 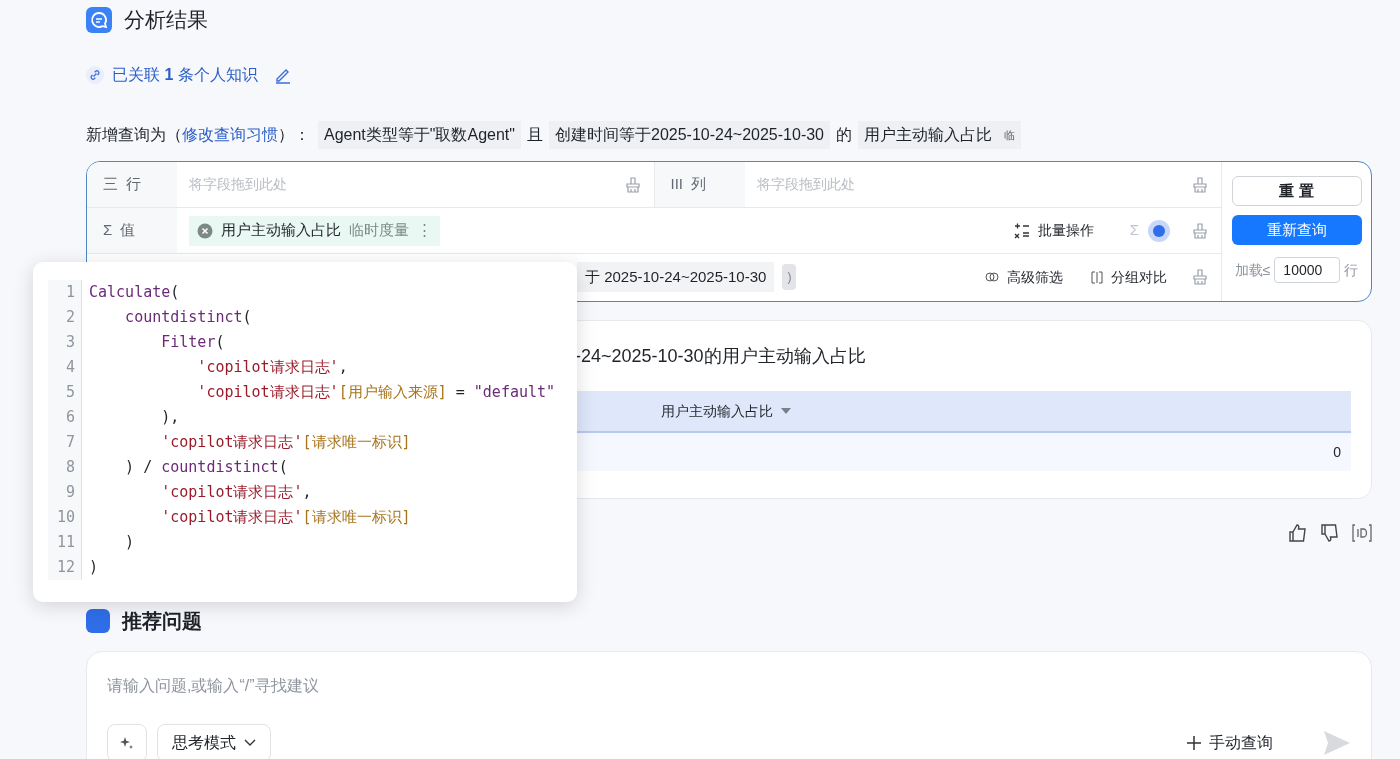 I want to click on line-number: 2, so click(x=70, y=317).